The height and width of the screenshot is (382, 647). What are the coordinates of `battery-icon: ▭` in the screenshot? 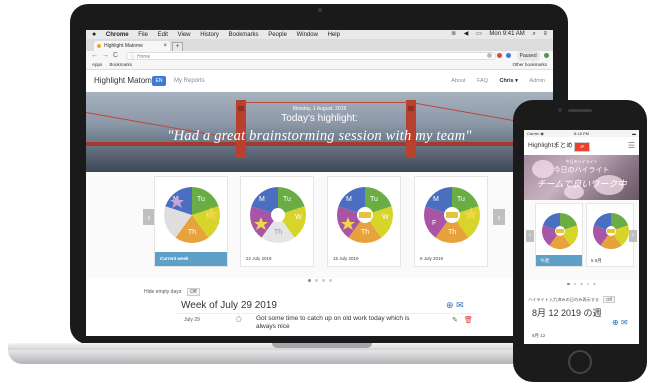 It's located at (479, 34).